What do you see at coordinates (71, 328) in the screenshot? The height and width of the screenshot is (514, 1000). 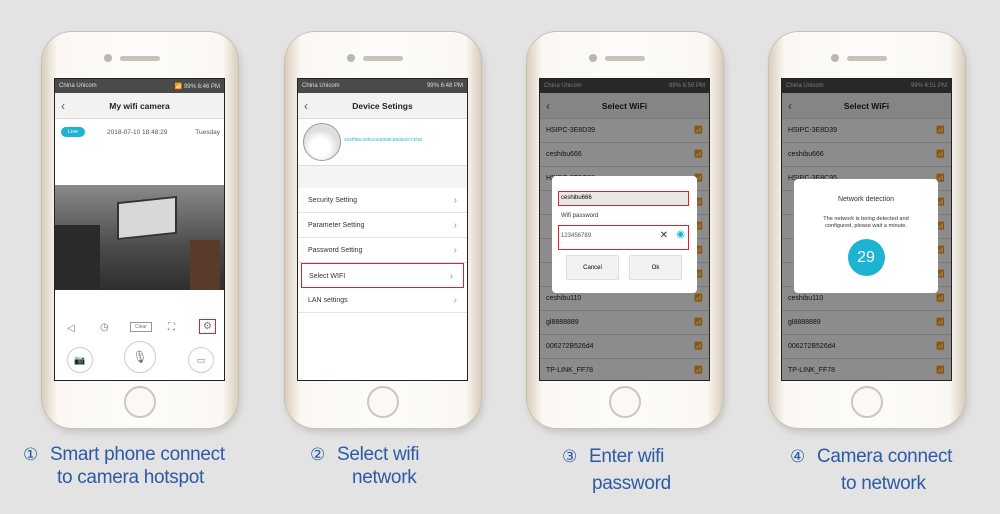 I see `mute-icon: ◁` at bounding box center [71, 328].